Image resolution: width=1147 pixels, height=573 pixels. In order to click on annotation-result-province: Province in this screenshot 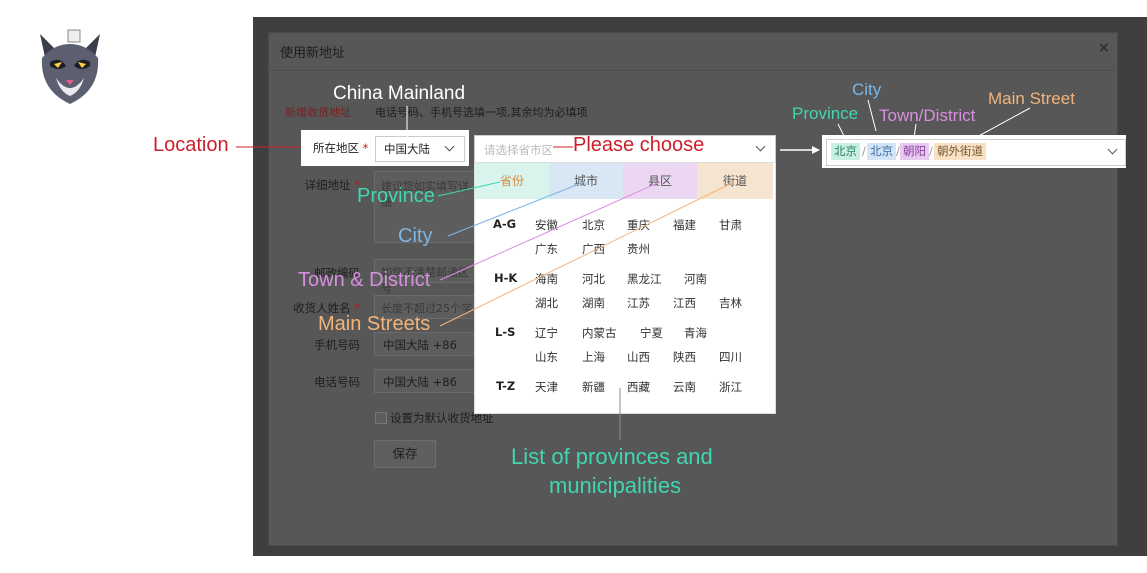, I will do `click(825, 113)`.